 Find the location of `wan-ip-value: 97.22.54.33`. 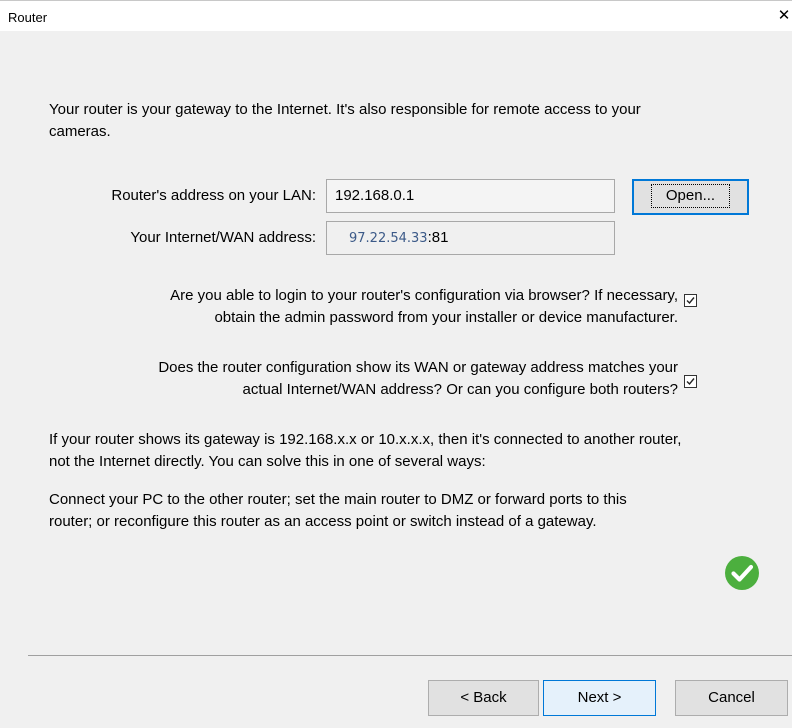

wan-ip-value: 97.22.54.33 is located at coordinates (388, 238).